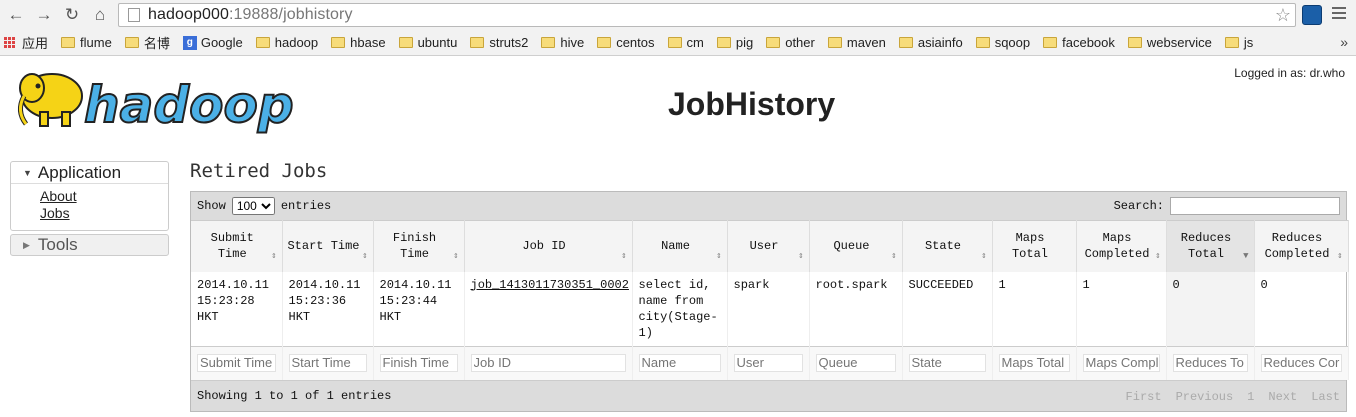  Describe the element at coordinates (57, 244) in the screenshot. I see `tools-label: Tools` at that location.